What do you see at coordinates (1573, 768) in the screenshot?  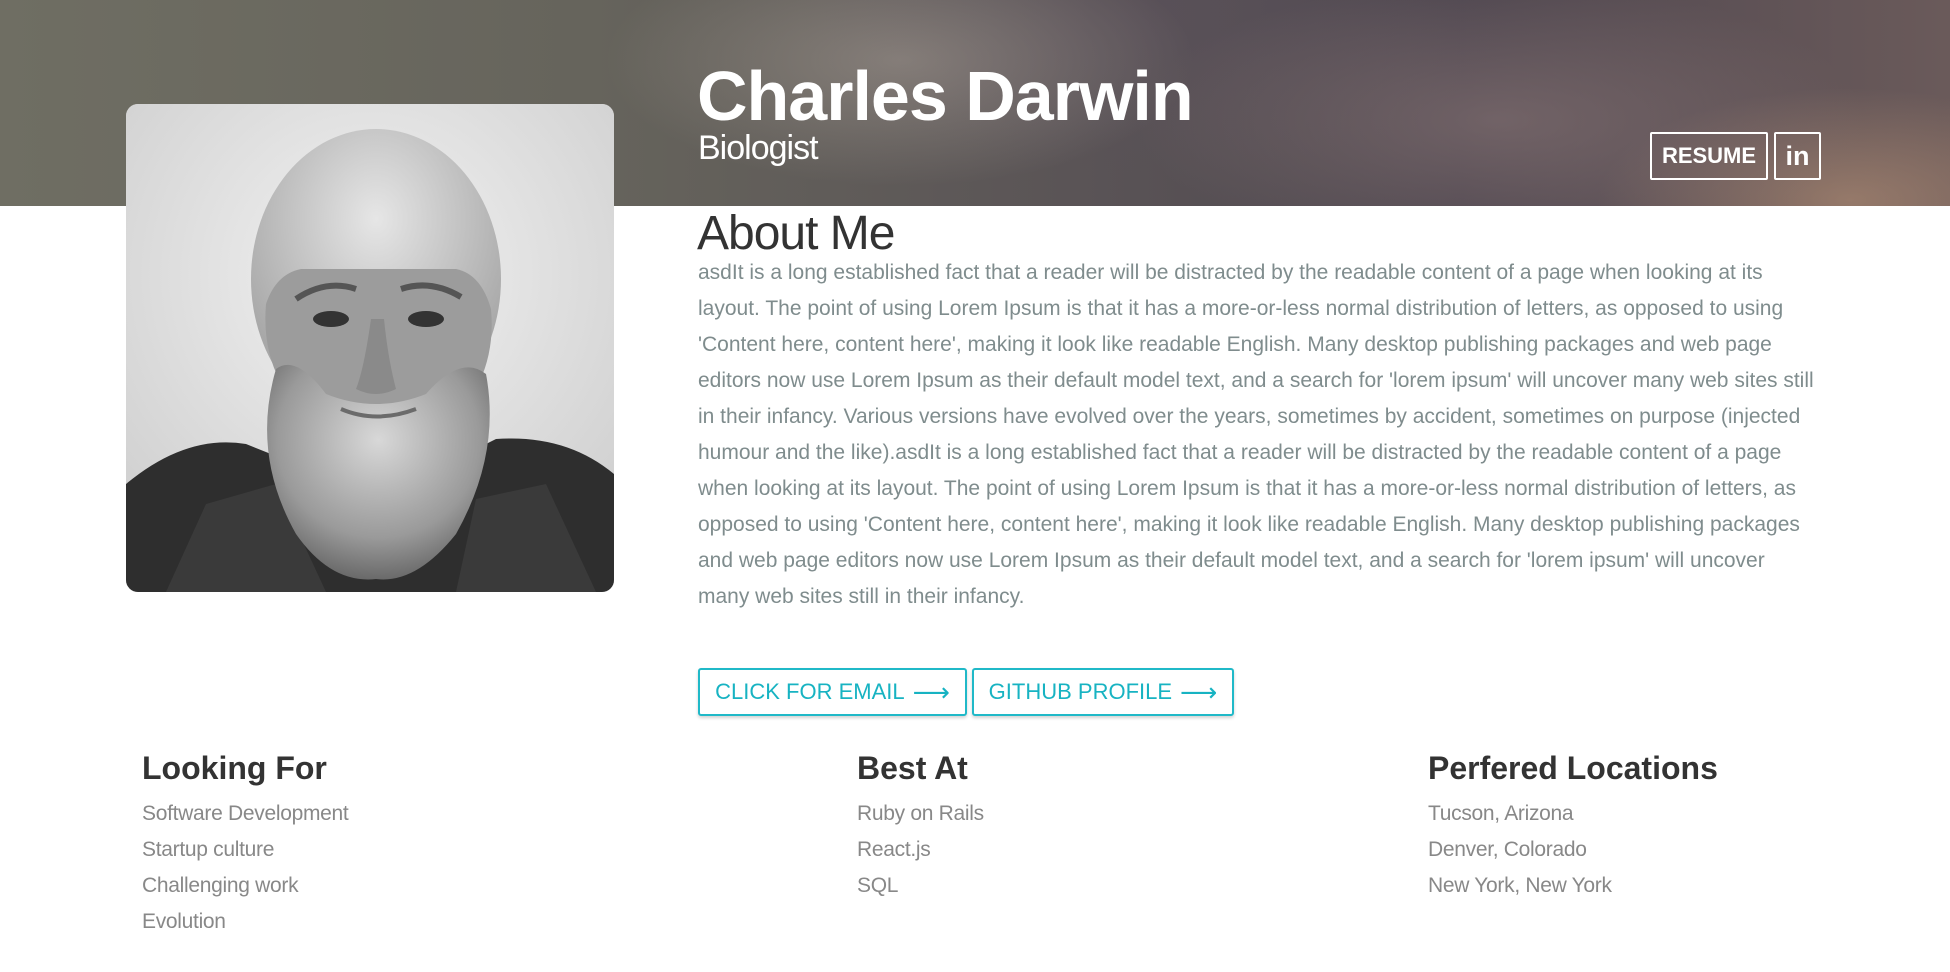 I see `locations-title: Perfered Locations` at bounding box center [1573, 768].